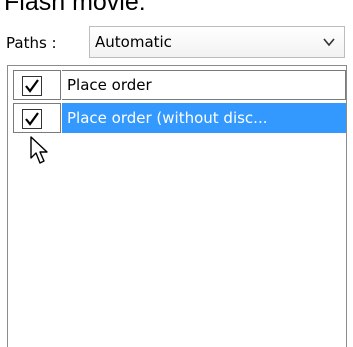 The height and width of the screenshot is (347, 353). I want to click on list-item: Place order, so click(177, 85).